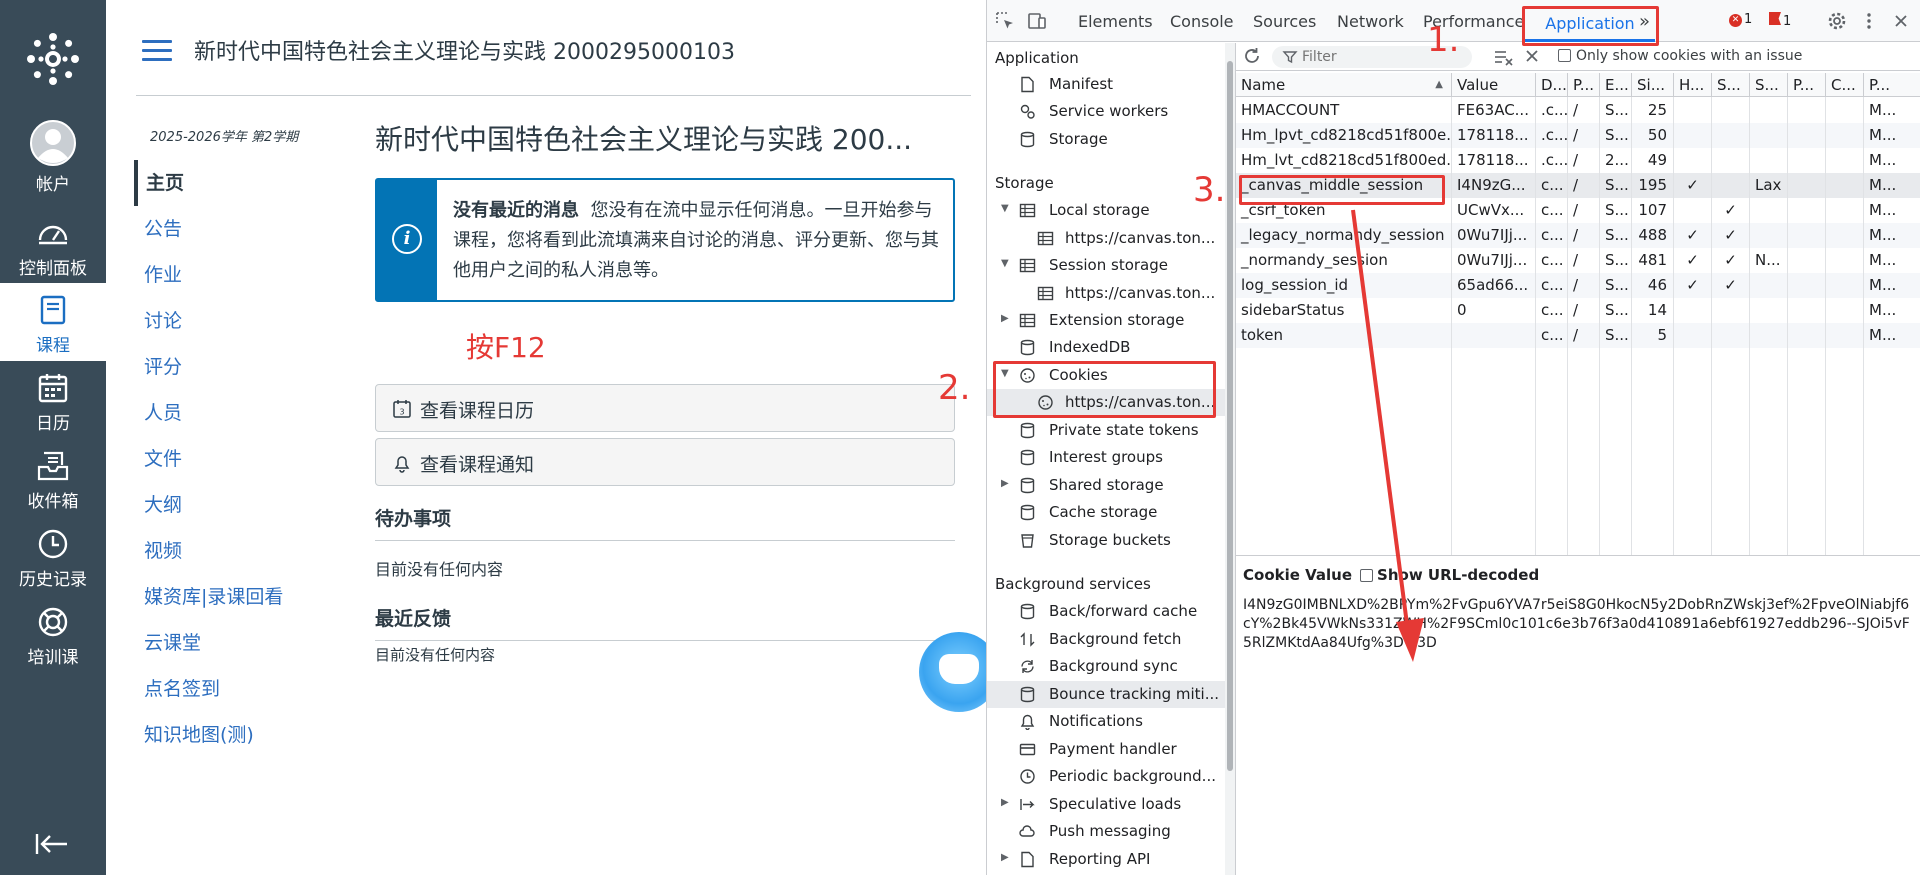 This screenshot has height=875, width=1920. I want to click on view-course-calendar-button: 3 查看课程日历, so click(665, 408).